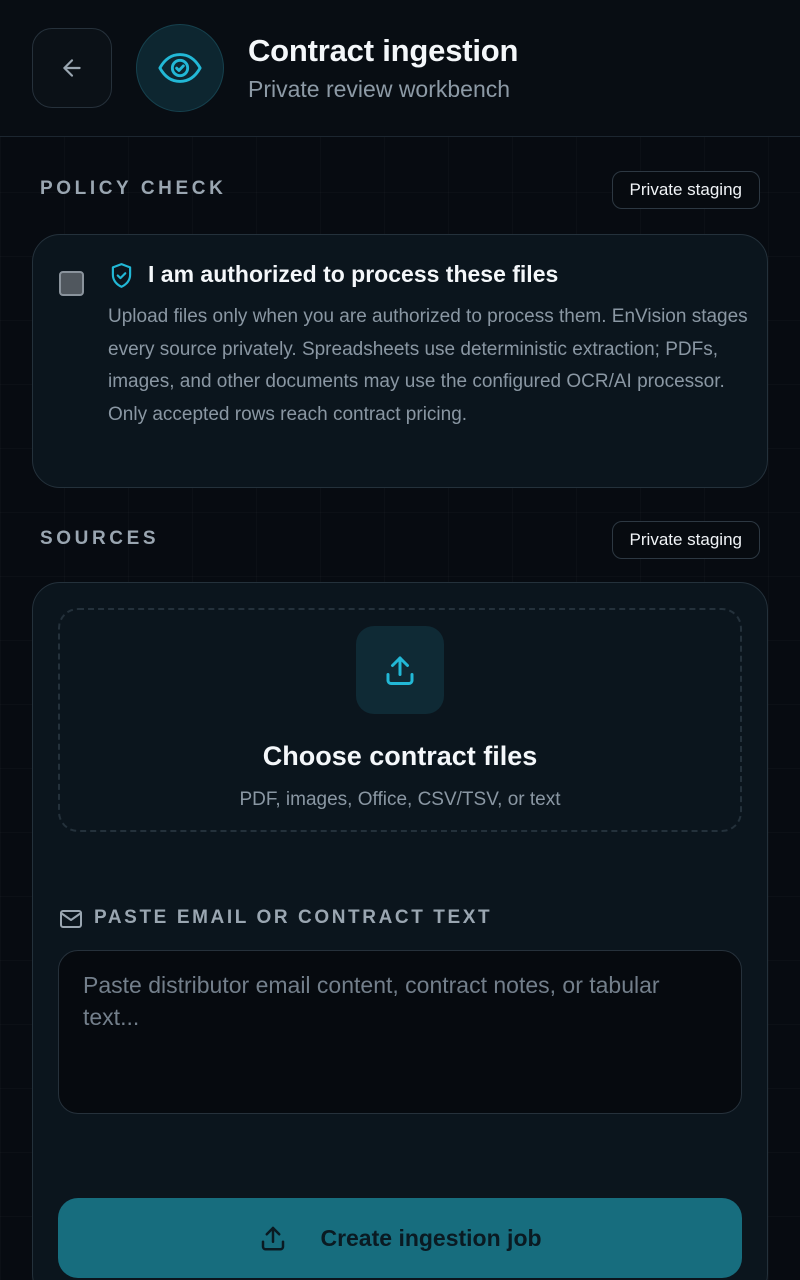 The height and width of the screenshot is (1280, 800). I want to click on create-ingestion-job-button: Create ingestion job, so click(400, 1238).